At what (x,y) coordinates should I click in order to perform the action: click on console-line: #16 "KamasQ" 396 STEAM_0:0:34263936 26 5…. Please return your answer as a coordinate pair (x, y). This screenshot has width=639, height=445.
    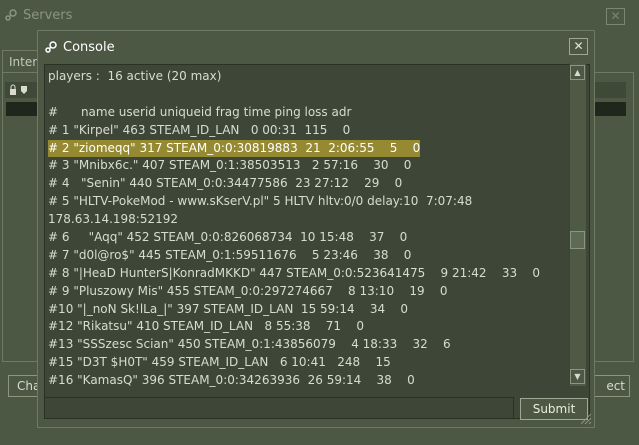
    Looking at the image, I should click on (231, 380).